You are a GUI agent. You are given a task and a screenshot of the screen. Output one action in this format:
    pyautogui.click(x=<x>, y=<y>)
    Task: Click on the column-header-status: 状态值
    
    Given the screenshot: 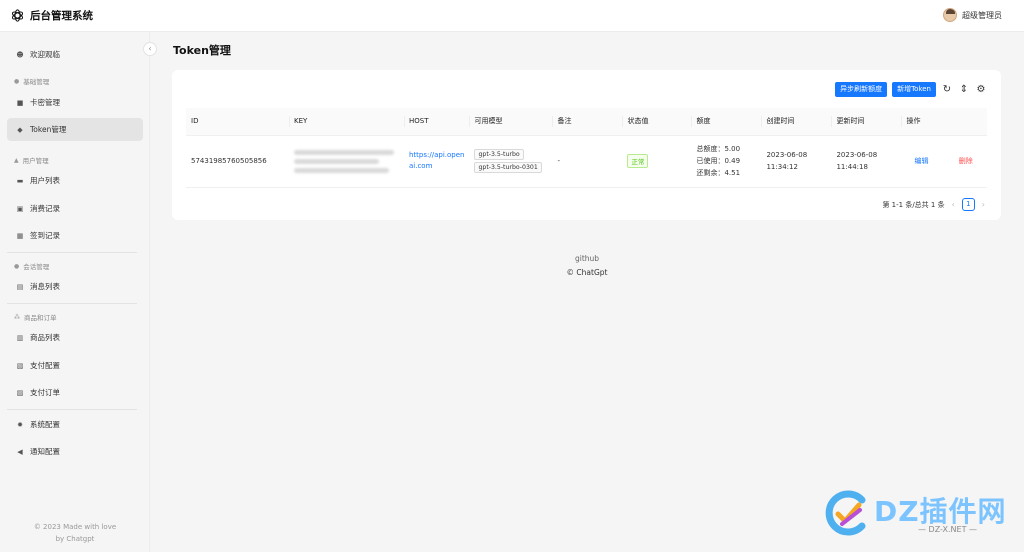 What is the action you would take?
    pyautogui.click(x=657, y=122)
    